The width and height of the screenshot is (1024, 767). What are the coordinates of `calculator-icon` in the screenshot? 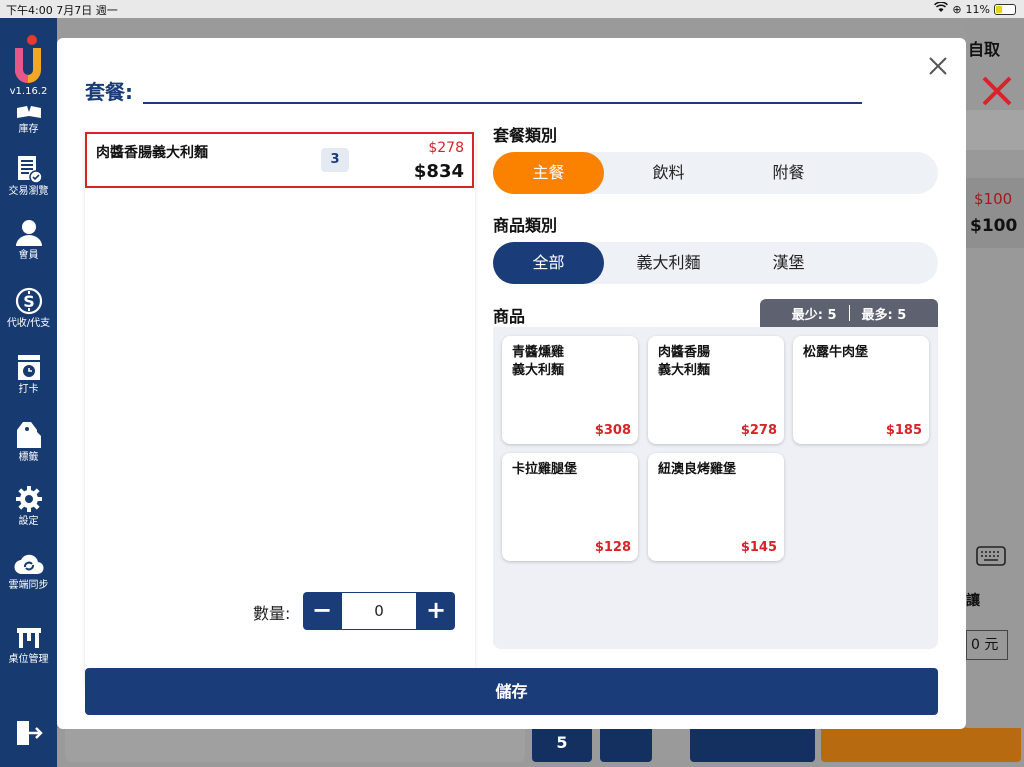 It's located at (626, 745).